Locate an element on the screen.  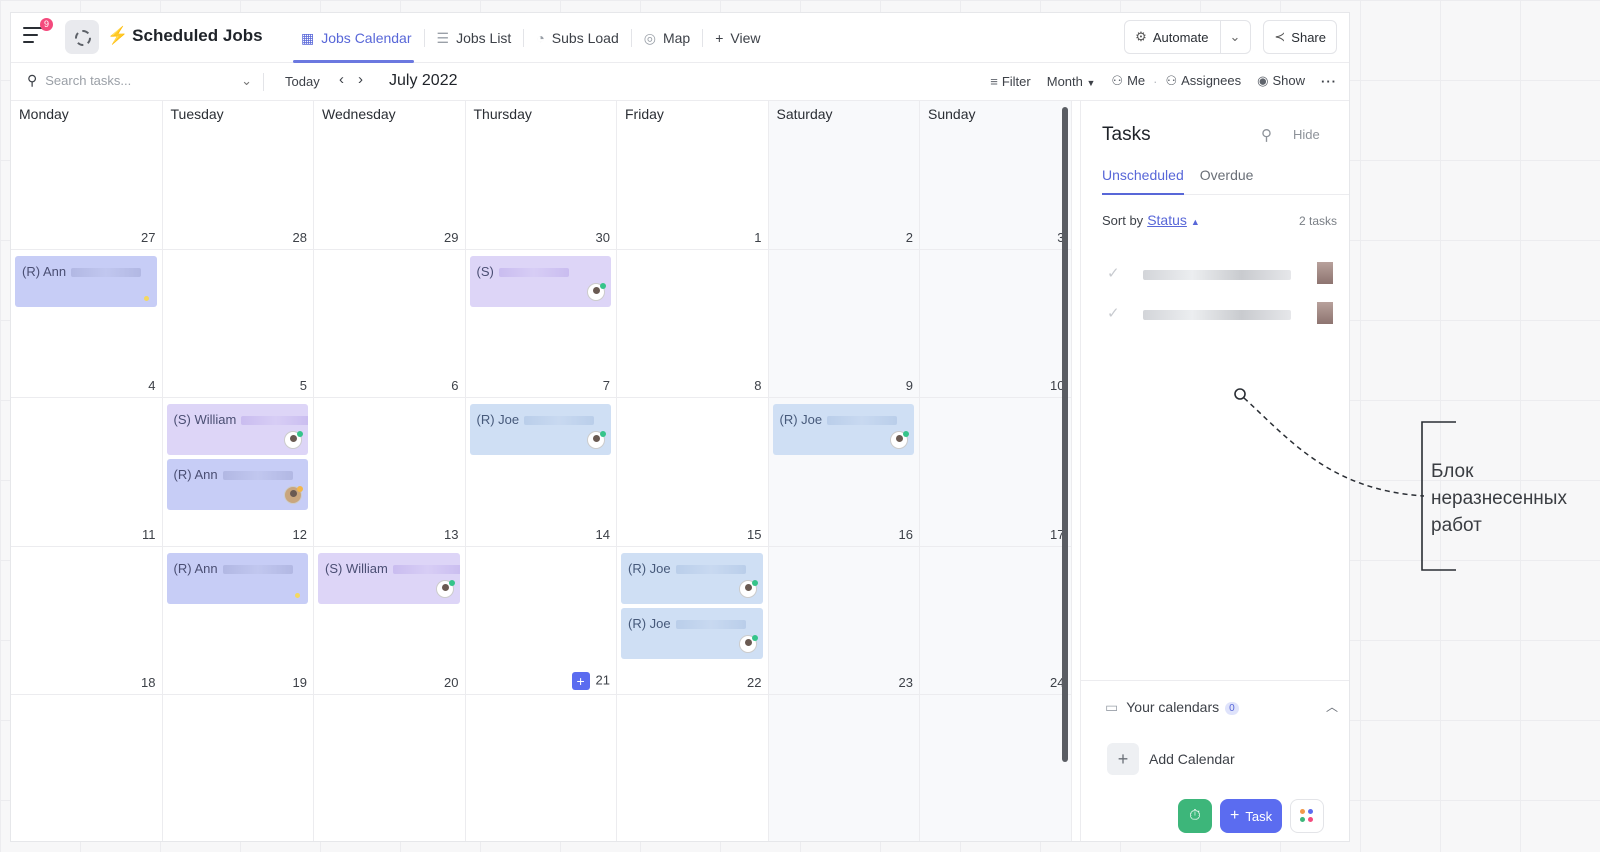
annotation-anchor is located at coordinates (1240, 394).